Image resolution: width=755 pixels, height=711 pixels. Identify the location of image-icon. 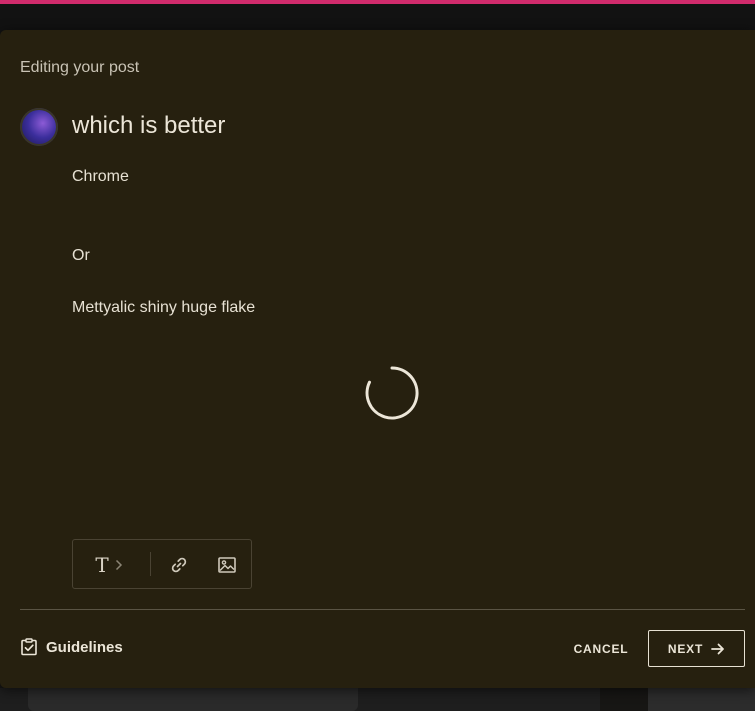
(227, 565).